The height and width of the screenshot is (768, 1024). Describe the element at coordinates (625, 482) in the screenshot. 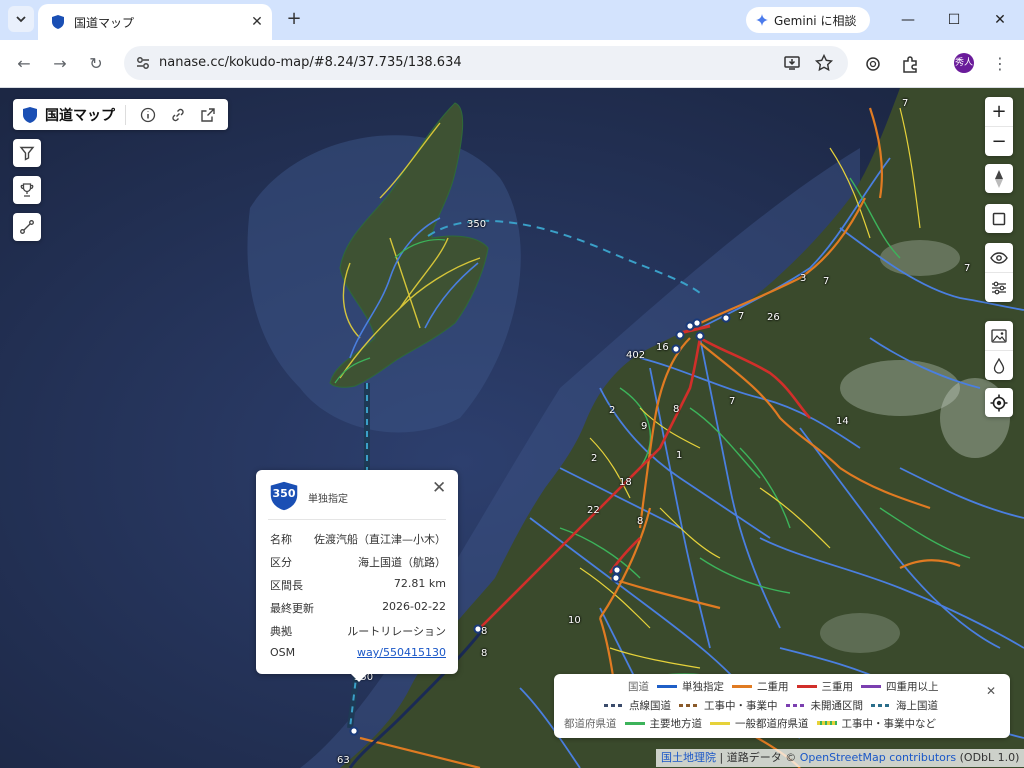

I see `route-number-label: 18` at that location.